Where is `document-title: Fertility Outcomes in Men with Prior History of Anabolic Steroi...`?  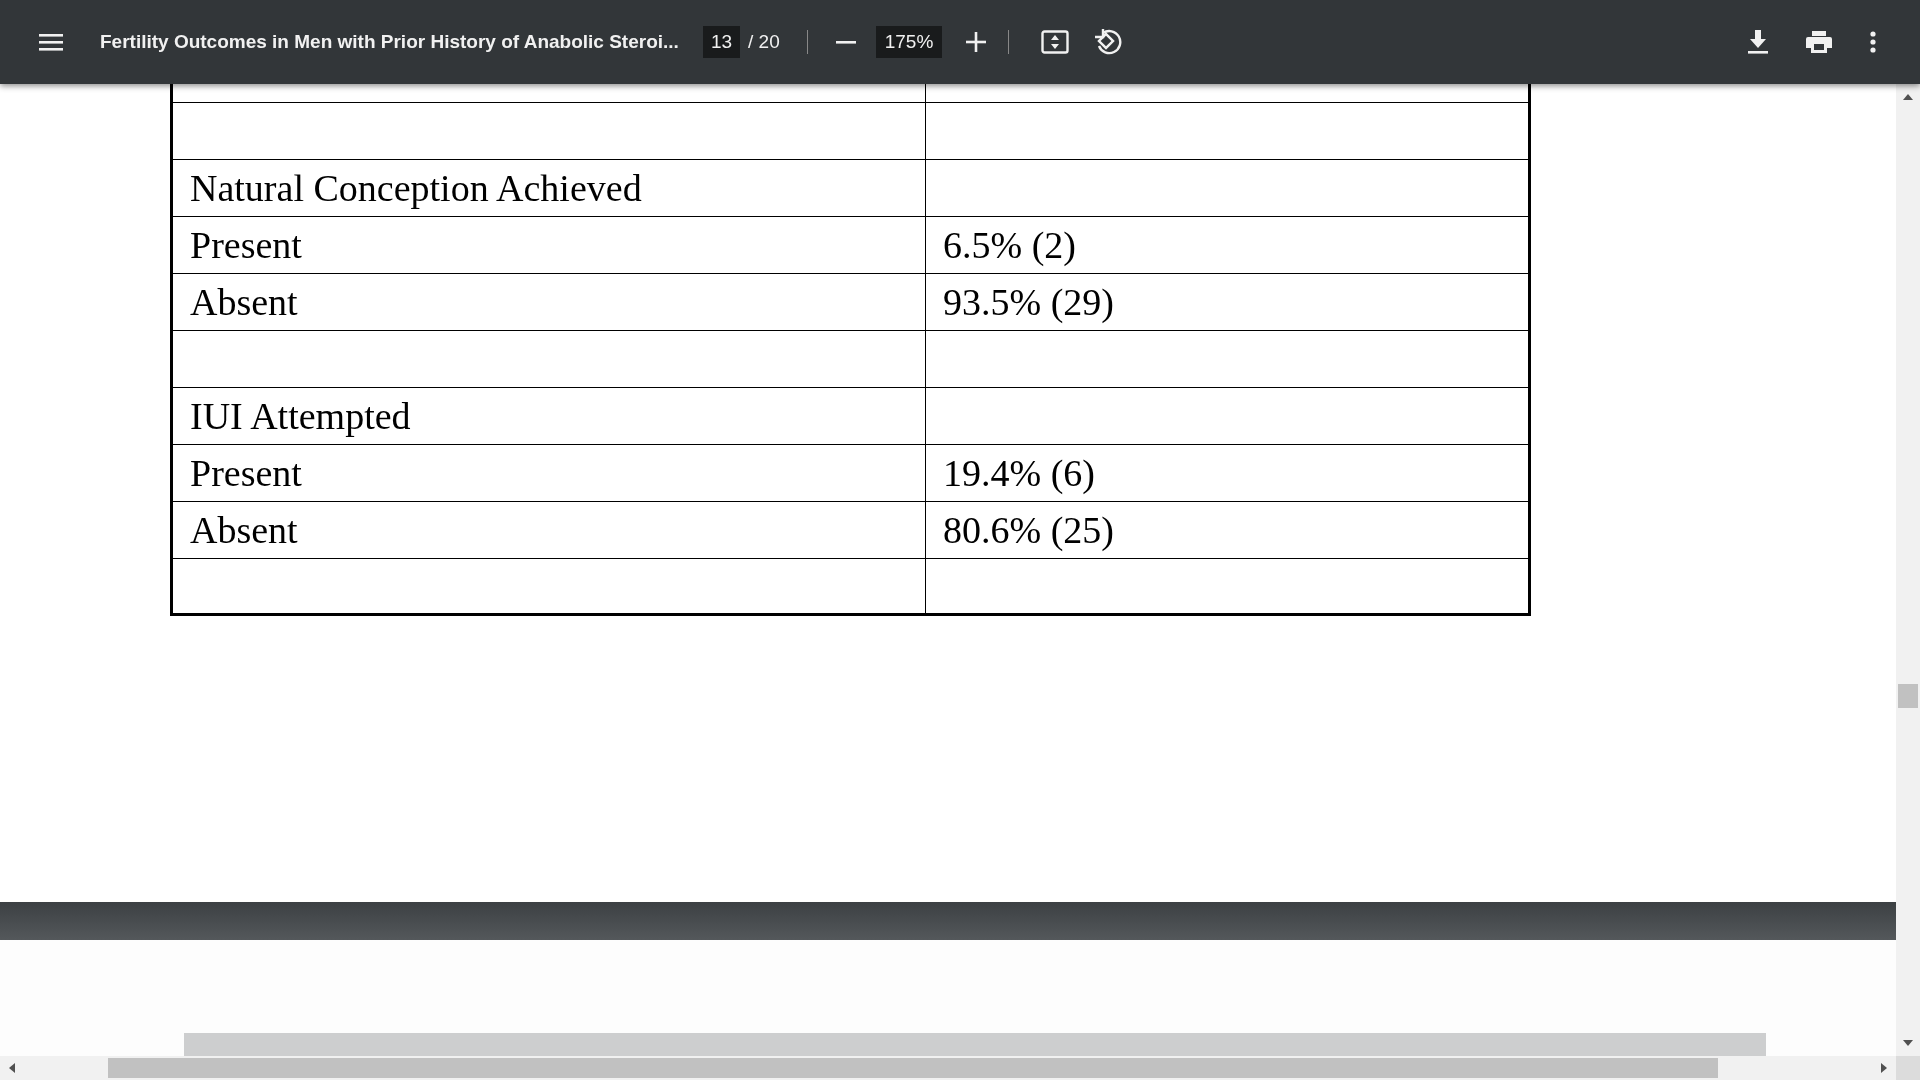 document-title: Fertility Outcomes in Men with Prior History of Anabolic Steroi... is located at coordinates (389, 41).